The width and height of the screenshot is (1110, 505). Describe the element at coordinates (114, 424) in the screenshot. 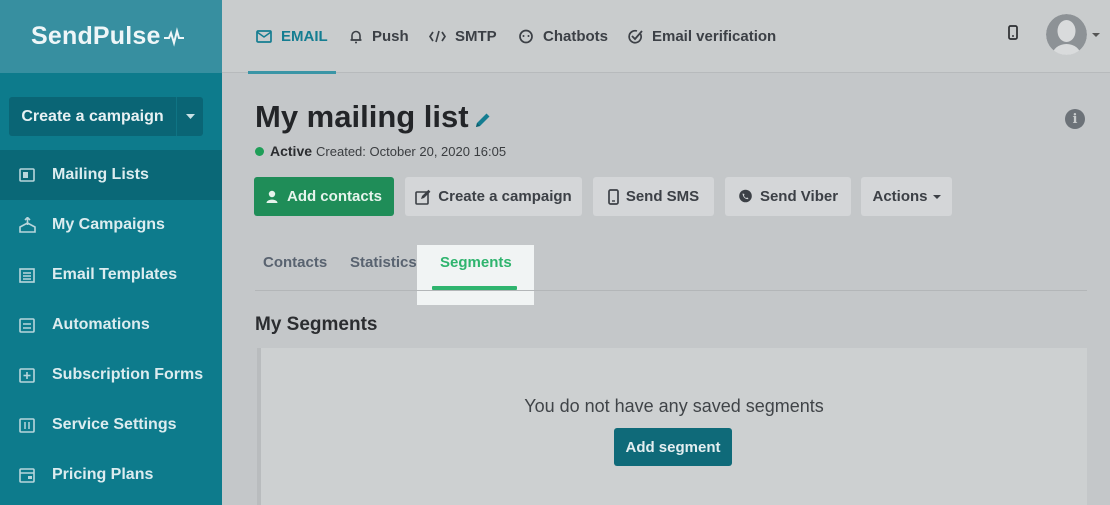

I see `sidebar-item-label: Service Settings` at that location.